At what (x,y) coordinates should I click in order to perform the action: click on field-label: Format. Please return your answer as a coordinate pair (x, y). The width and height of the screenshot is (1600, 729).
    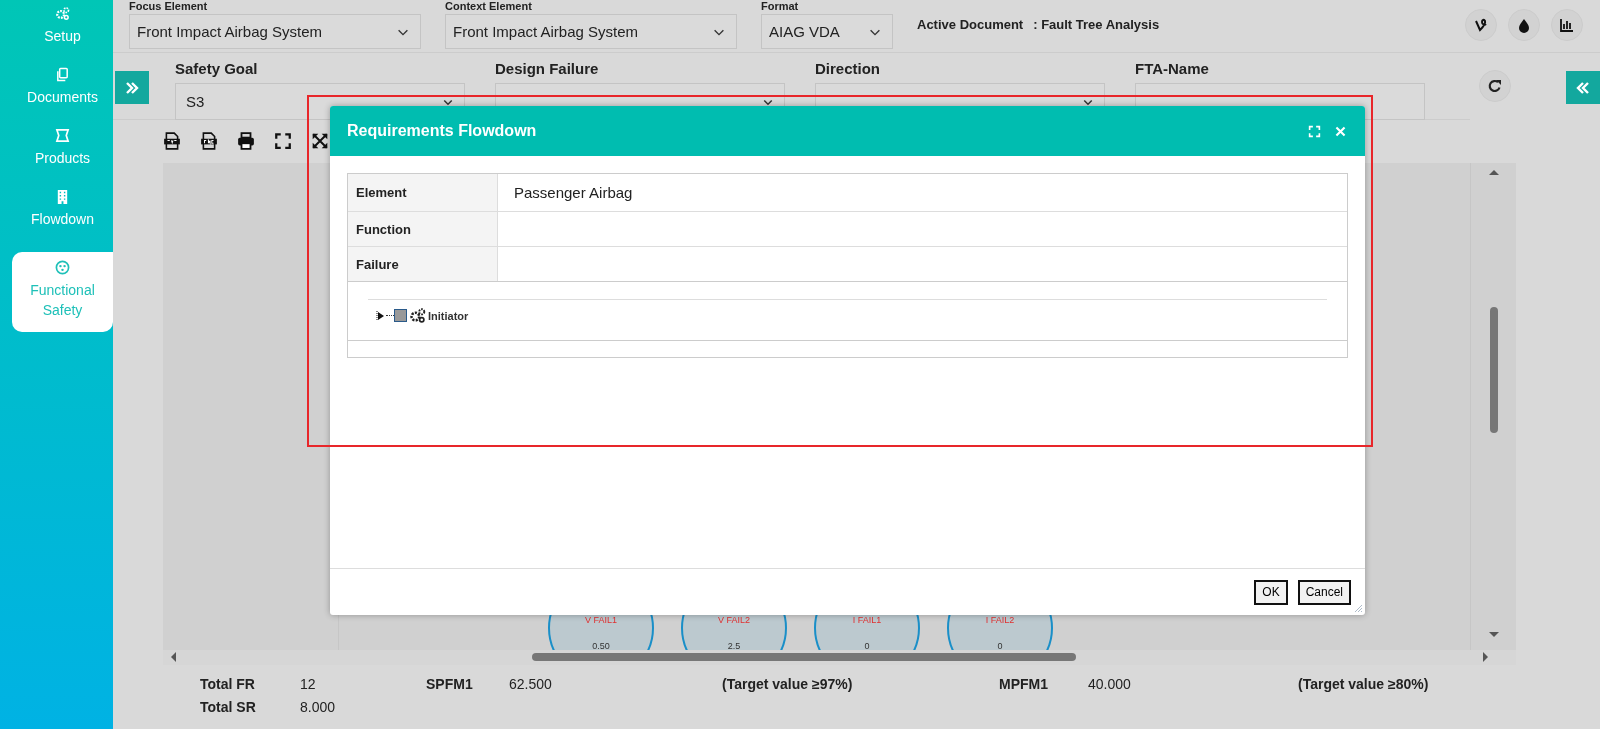
    Looking at the image, I should click on (780, 6).